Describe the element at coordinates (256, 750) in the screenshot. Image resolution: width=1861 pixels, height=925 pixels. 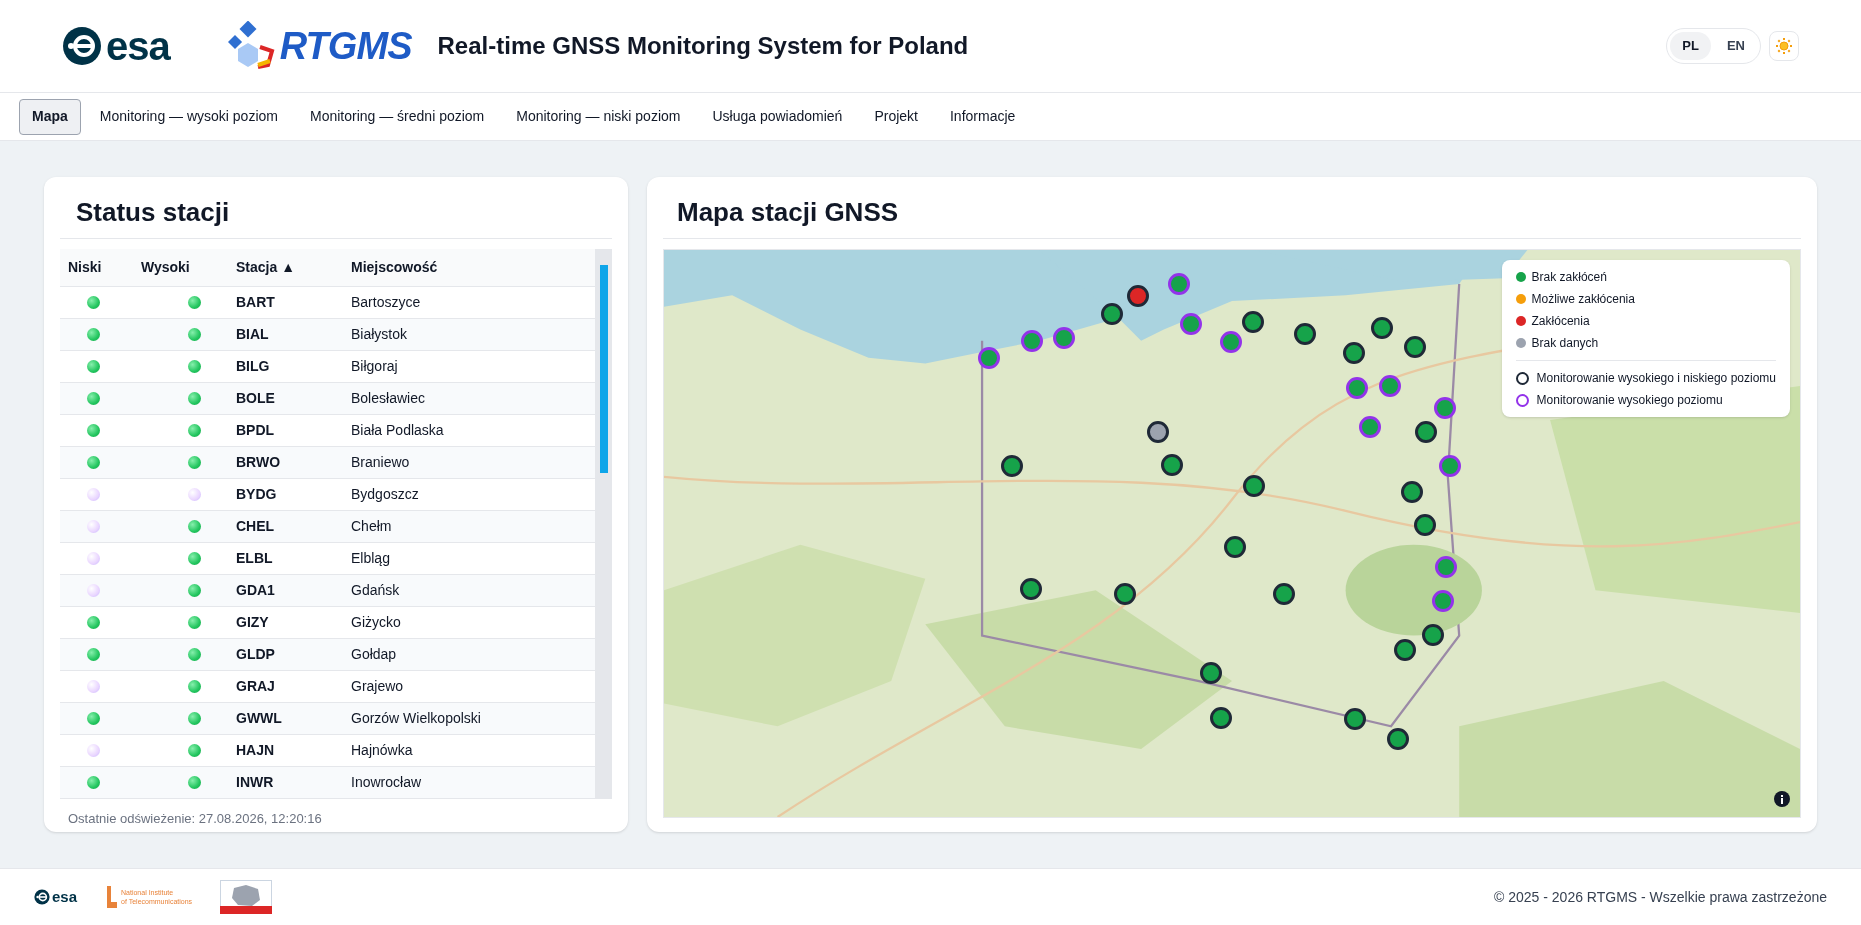
I see `station-code: HAJN` at that location.